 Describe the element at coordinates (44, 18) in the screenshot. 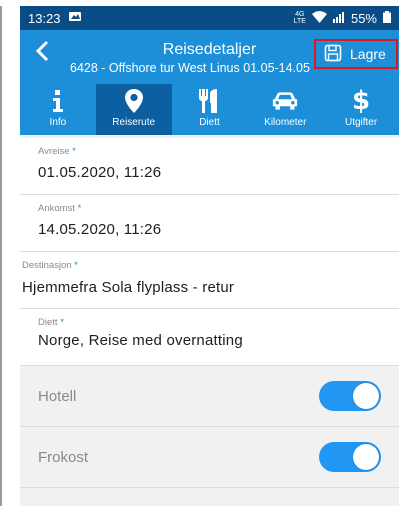

I see `status-time: 13:23` at that location.